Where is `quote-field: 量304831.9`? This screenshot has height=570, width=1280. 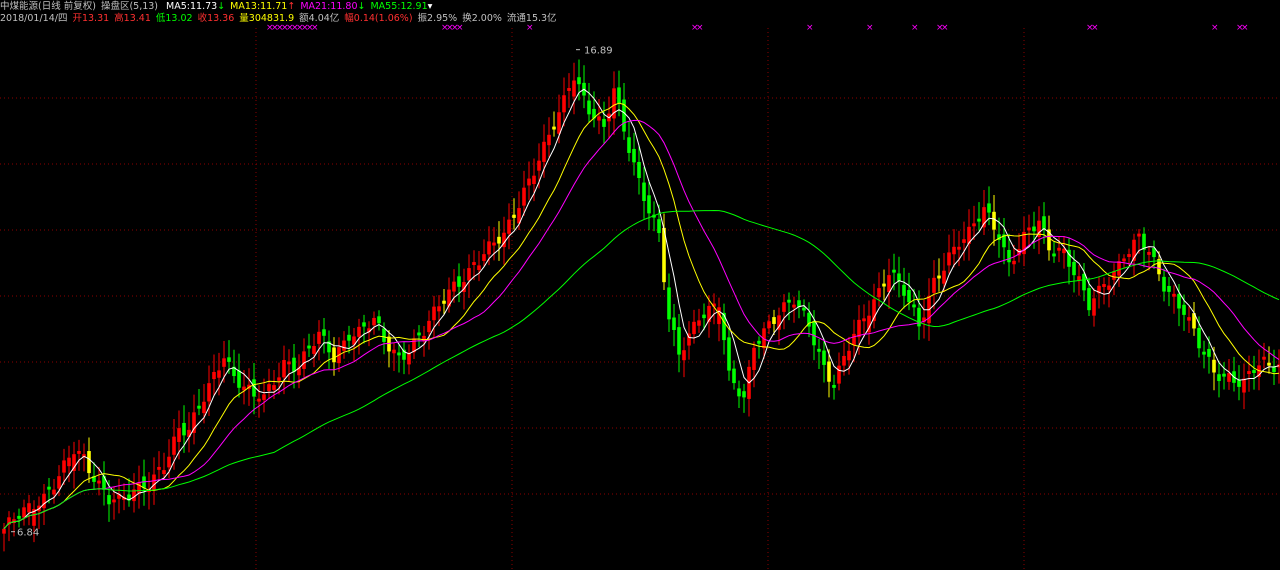 quote-field: 量304831.9 is located at coordinates (267, 18).